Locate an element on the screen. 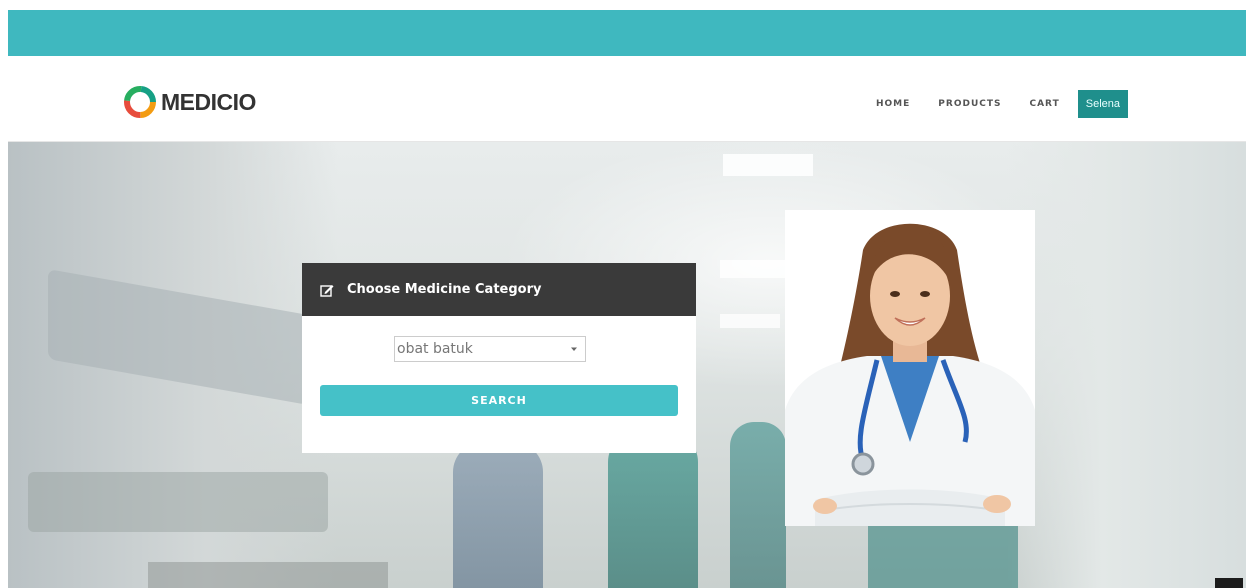  site-header: MEDICIO HOME PRODUCTS CART Selena is located at coordinates (627, 99).